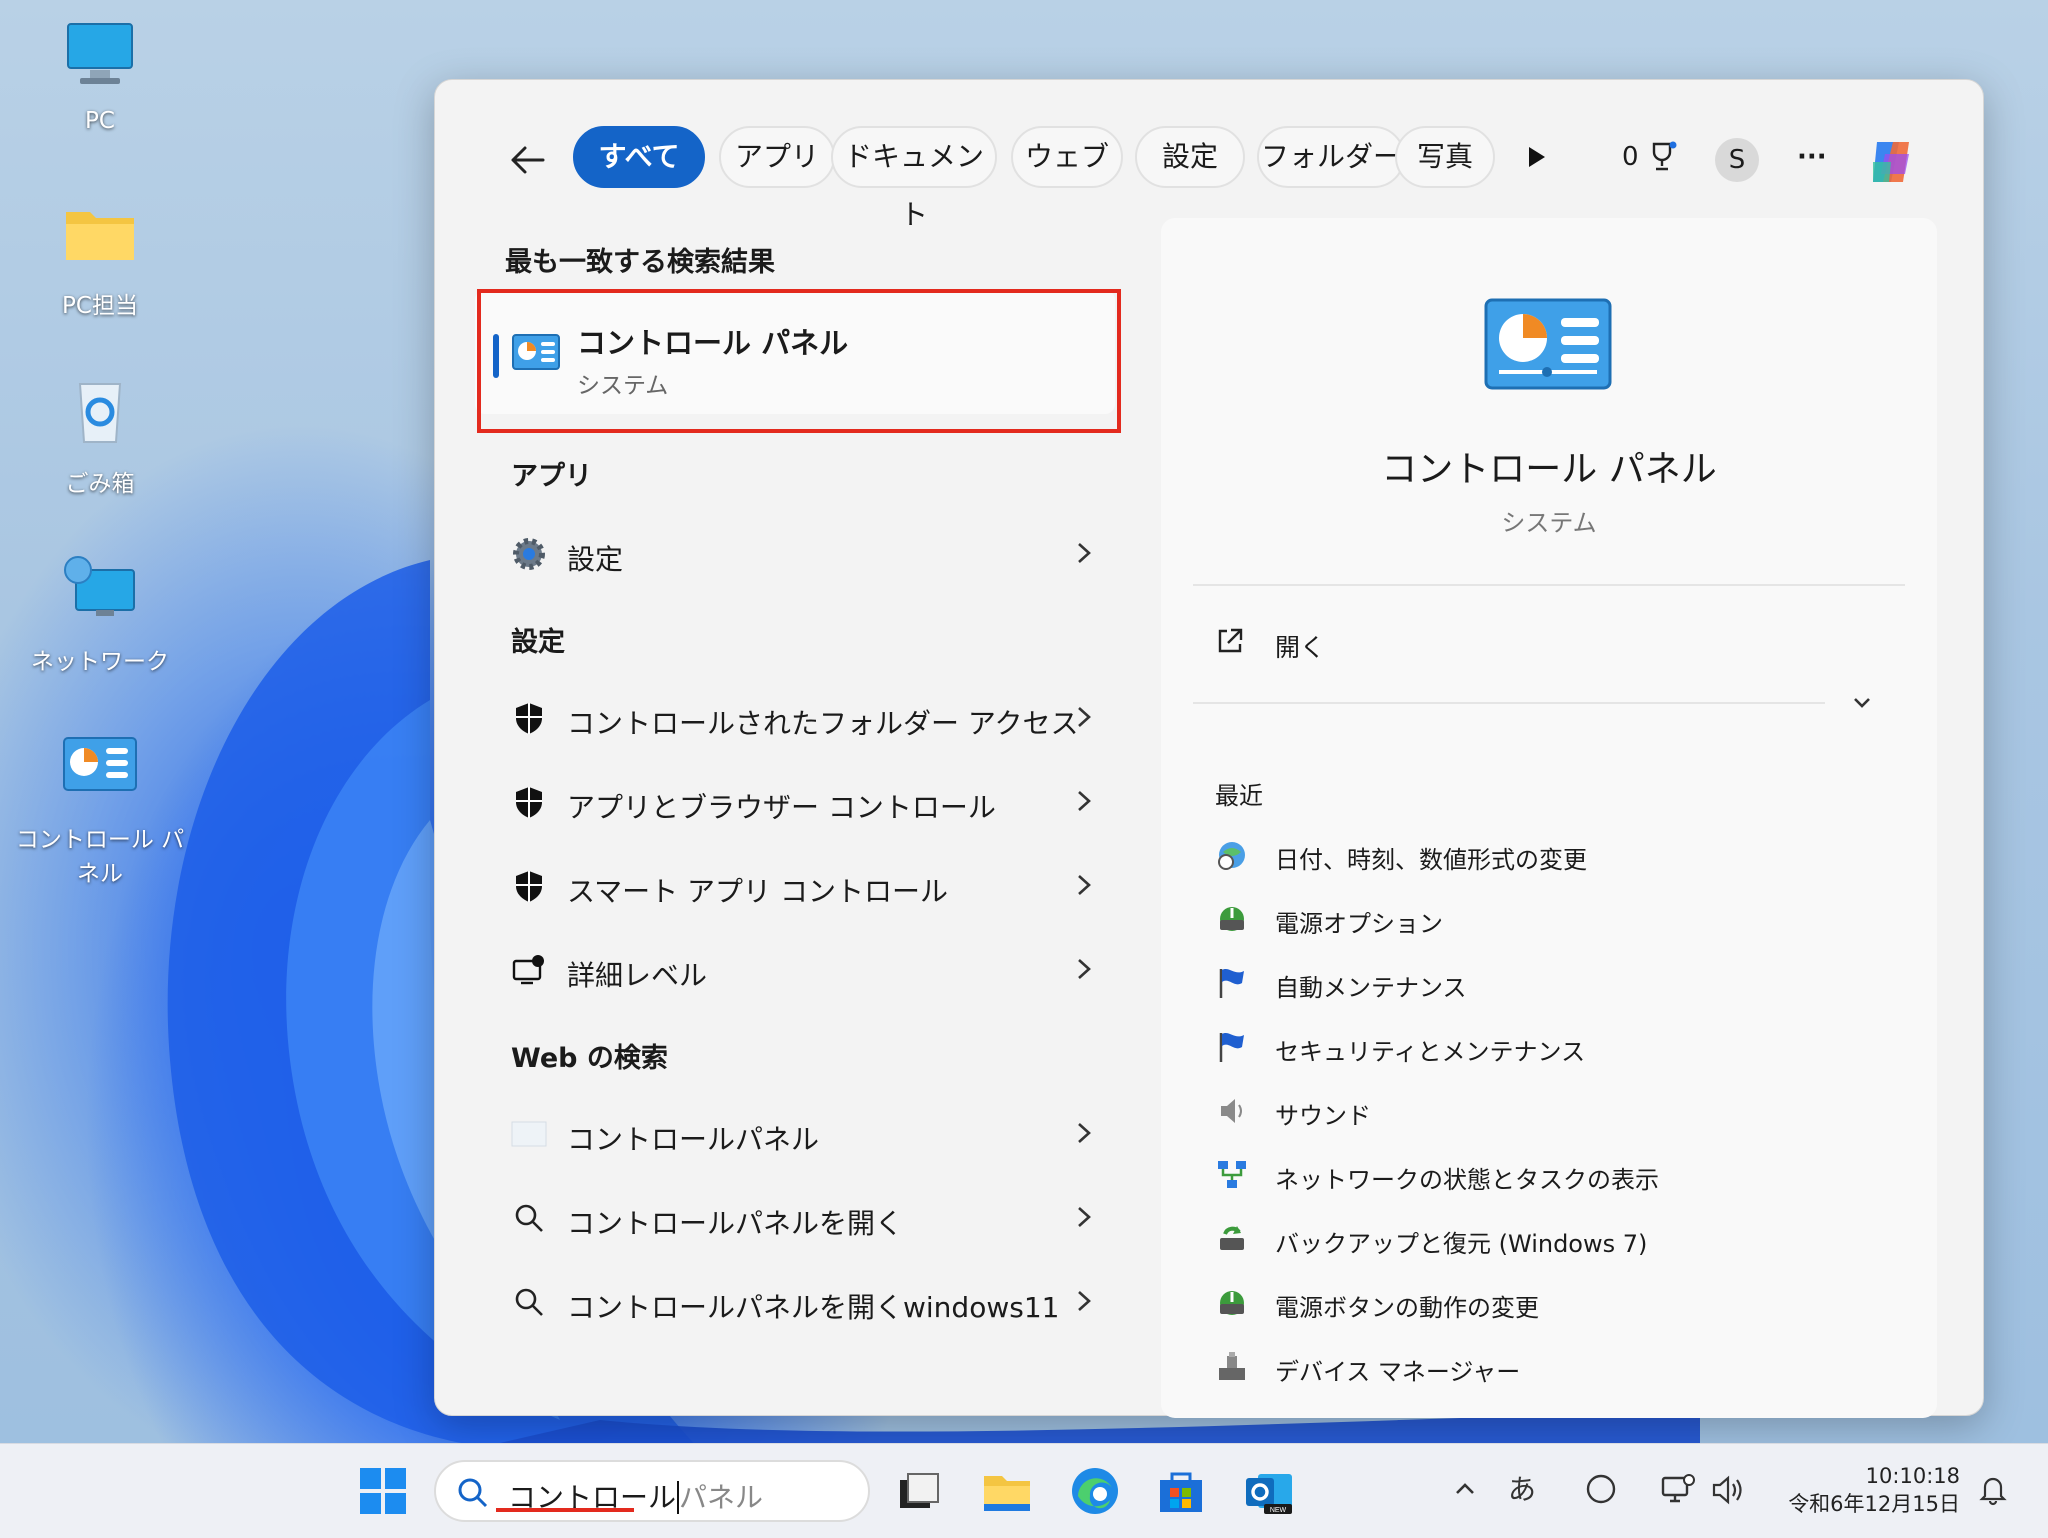 The height and width of the screenshot is (1538, 2048). What do you see at coordinates (1540, 1111) in the screenshot?
I see `recent-item-sound: サウンド` at bounding box center [1540, 1111].